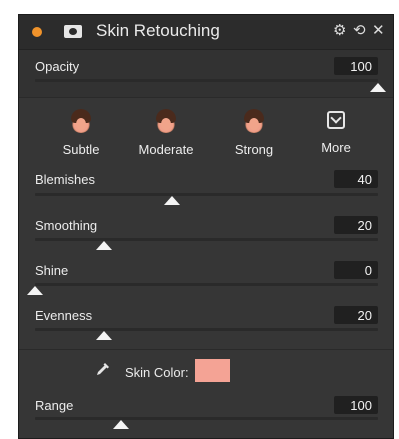 This screenshot has height=439, width=399. I want to click on slider-value: 0, so click(356, 270).